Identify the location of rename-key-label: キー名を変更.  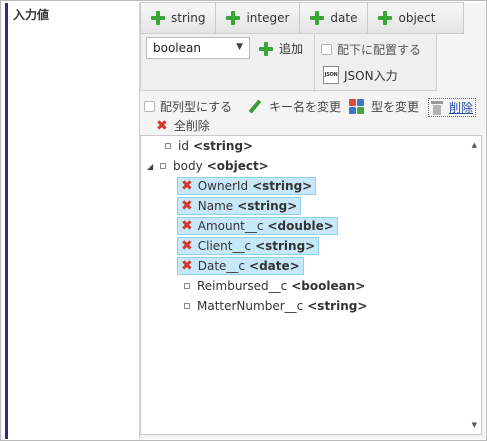
(305, 107).